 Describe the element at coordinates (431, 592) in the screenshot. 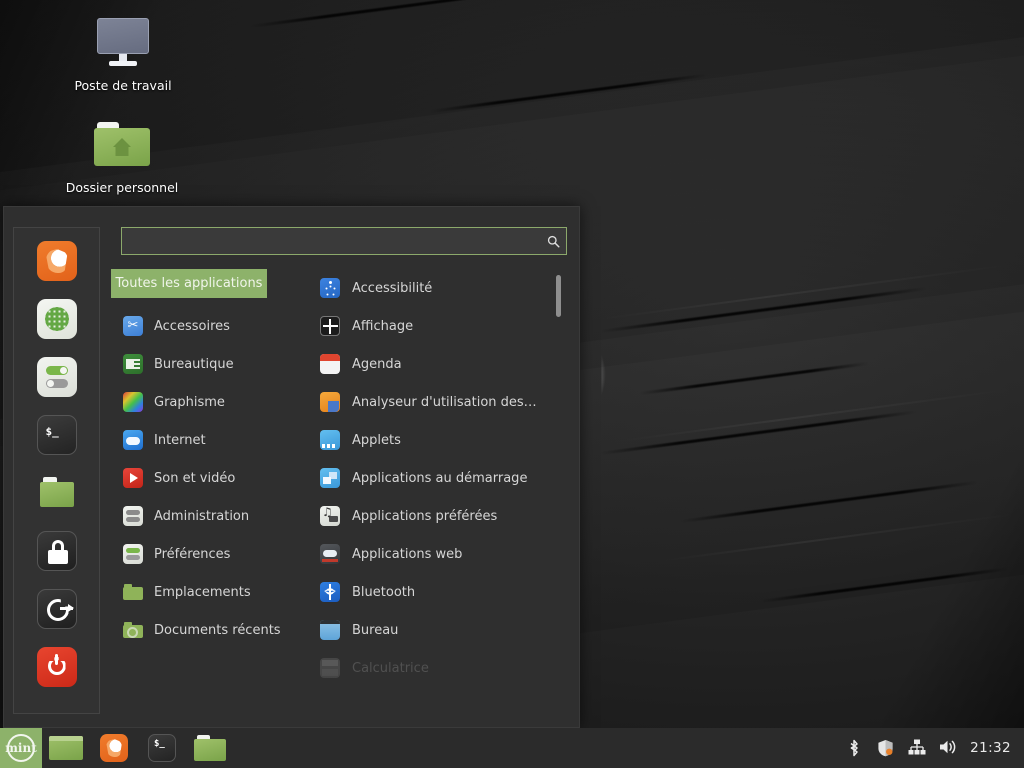

I see `app-item-bluetooth: Bluetooth` at that location.